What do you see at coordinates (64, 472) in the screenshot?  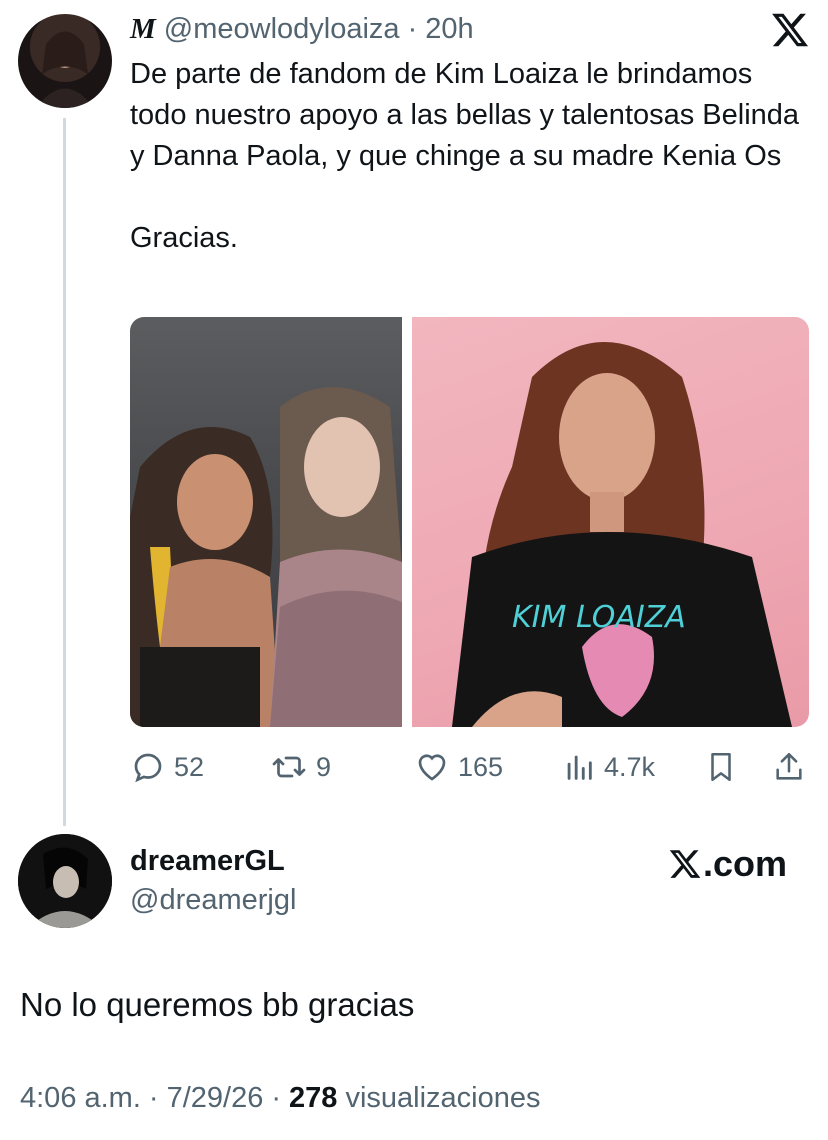 I see `thread-line` at bounding box center [64, 472].